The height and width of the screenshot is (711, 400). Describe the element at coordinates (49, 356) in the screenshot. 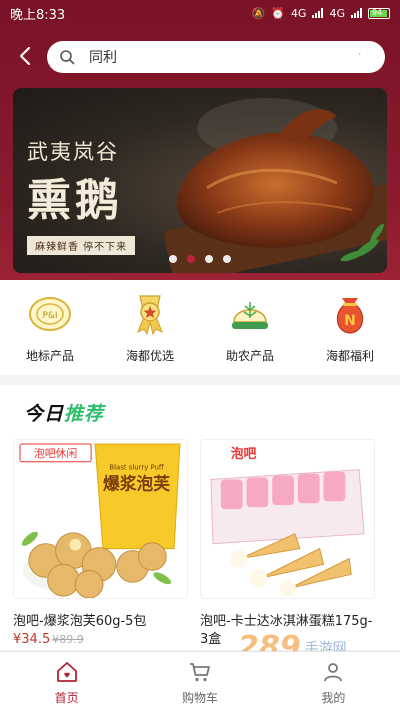

I see `category-label: 地标产品` at that location.